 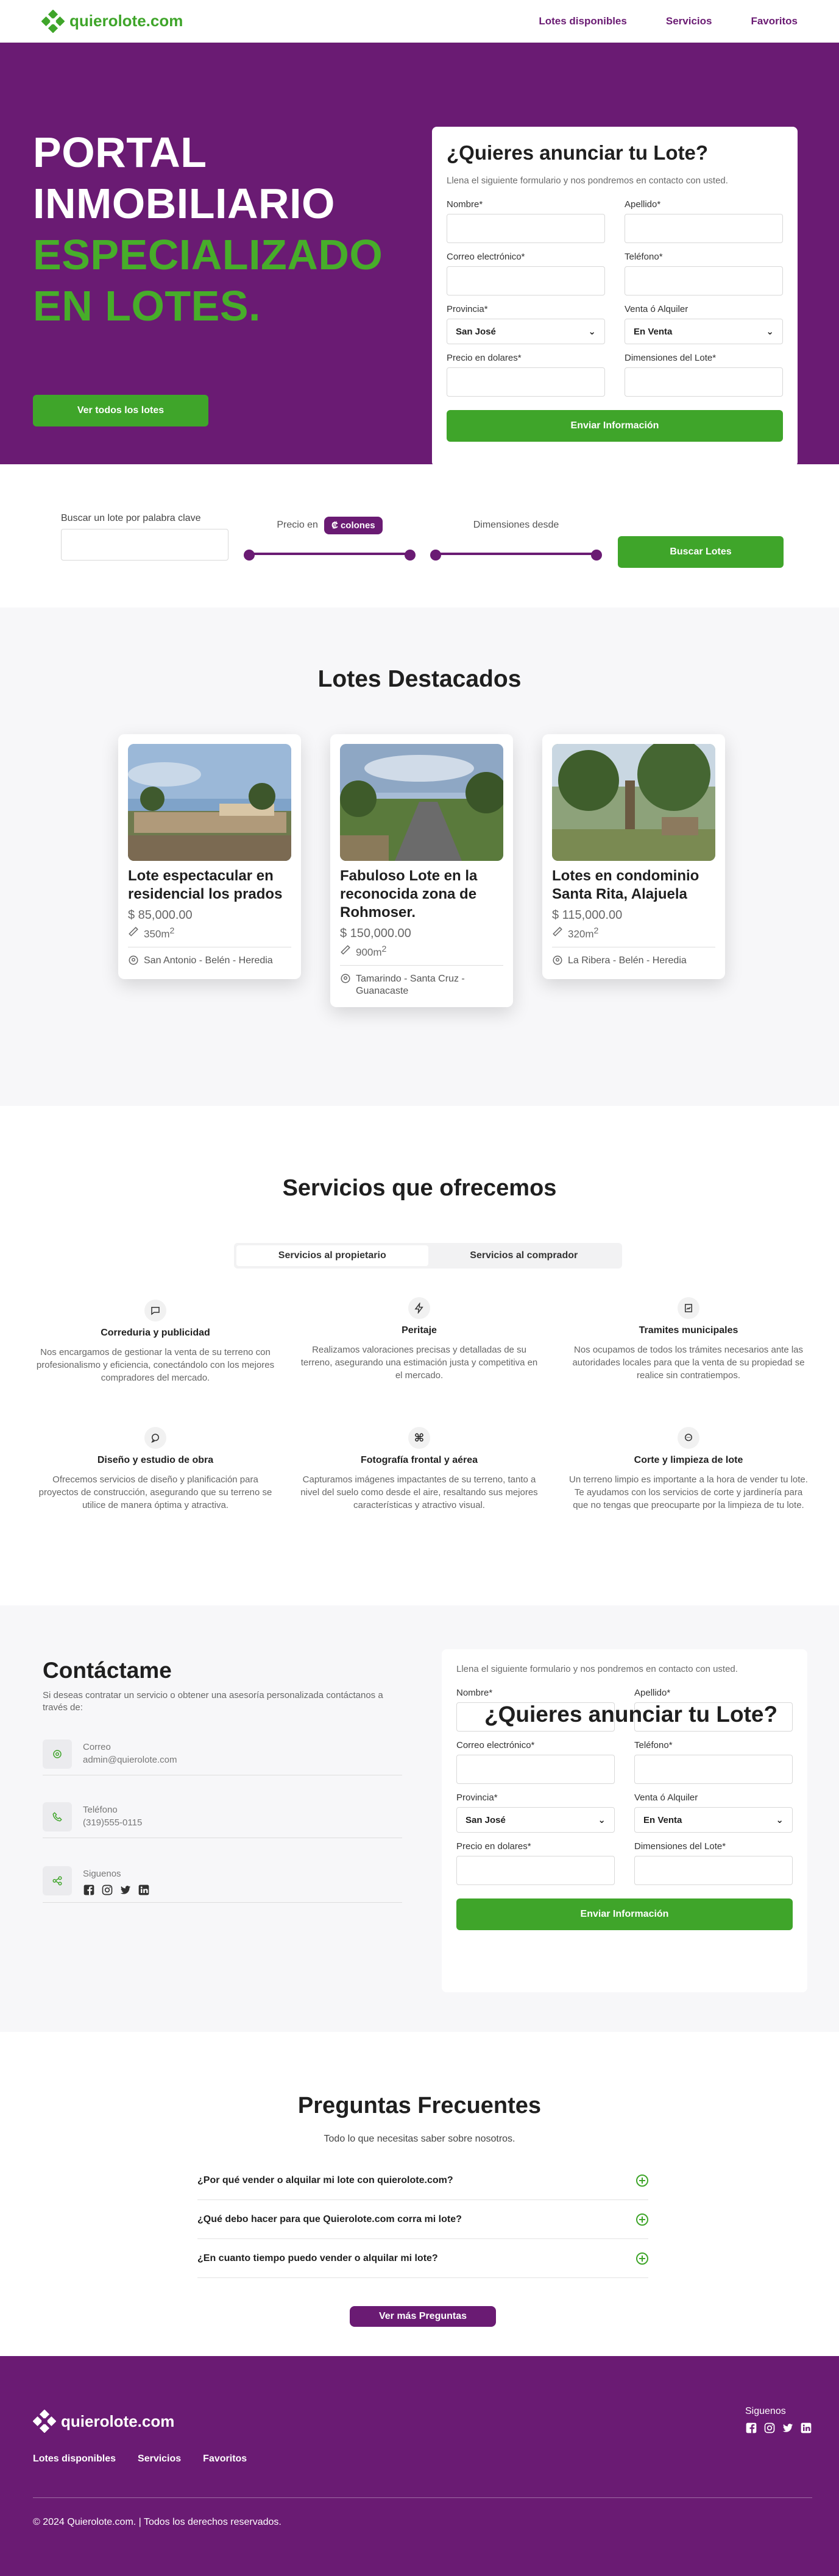 I want to click on keyword-label: Buscar un lote por palabra clave, so click(x=131, y=518).